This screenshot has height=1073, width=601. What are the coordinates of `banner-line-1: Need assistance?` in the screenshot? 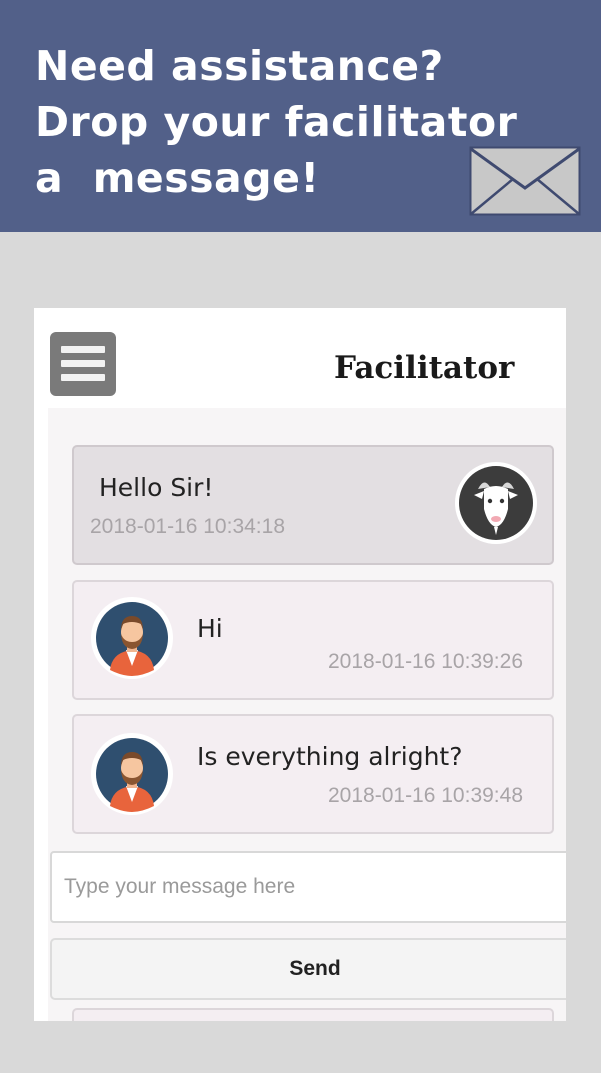 It's located at (239, 66).